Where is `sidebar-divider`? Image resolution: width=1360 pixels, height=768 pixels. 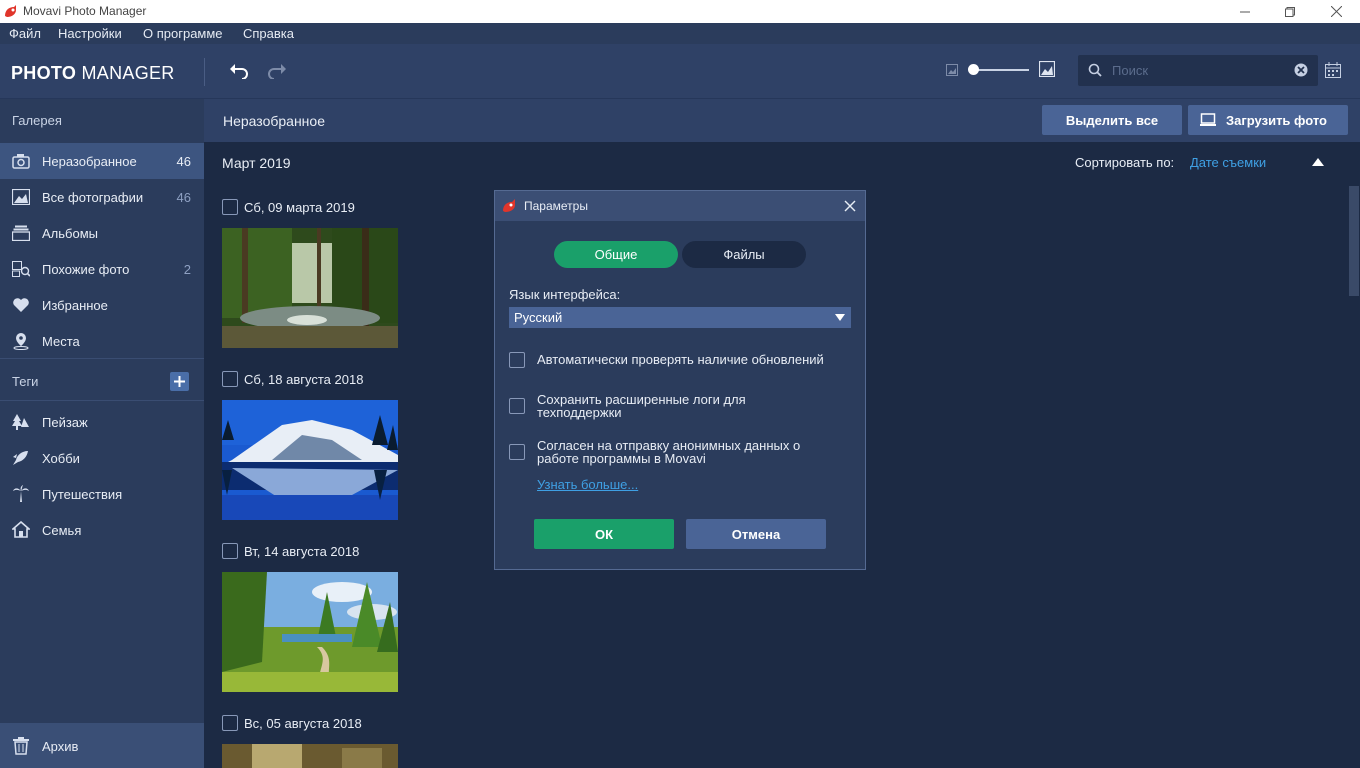
sidebar-divider is located at coordinates (102, 358).